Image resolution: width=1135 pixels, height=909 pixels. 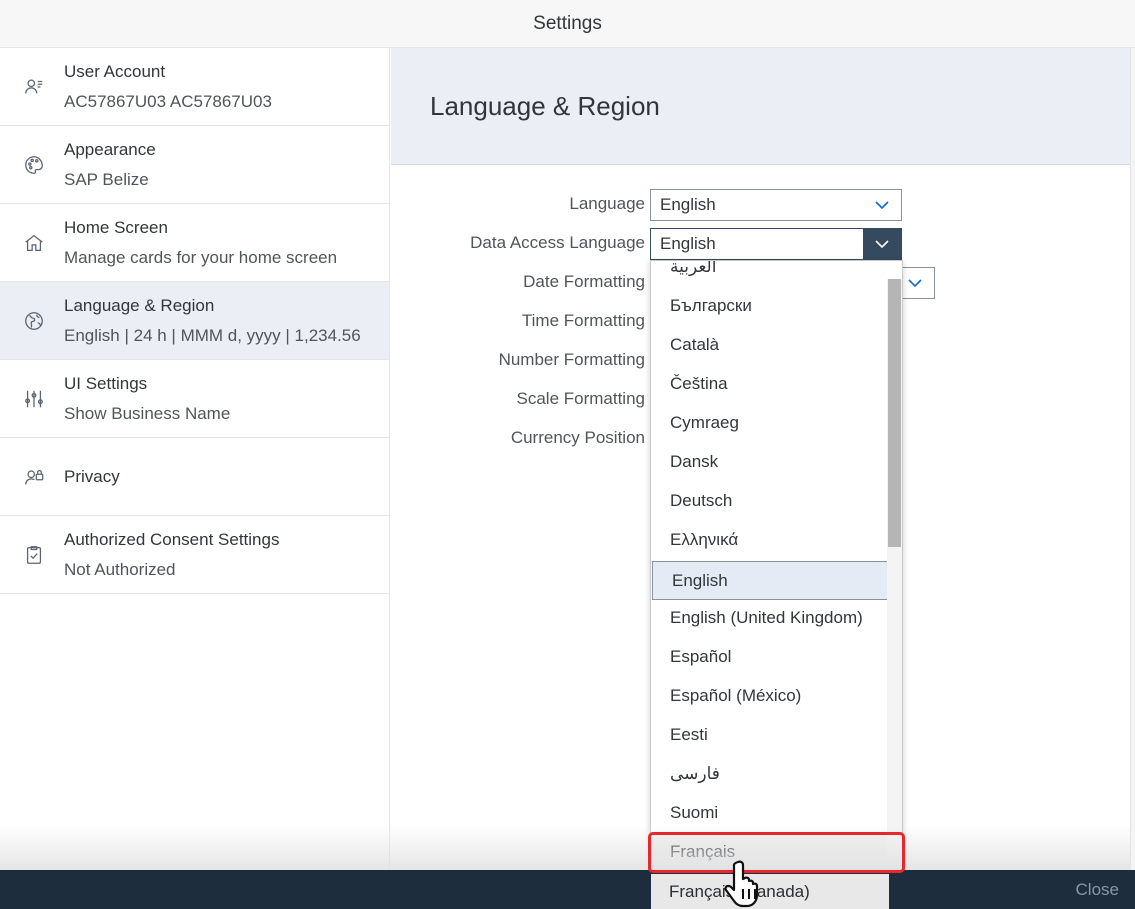 I want to click on user-lock-icon, so click(x=34, y=477).